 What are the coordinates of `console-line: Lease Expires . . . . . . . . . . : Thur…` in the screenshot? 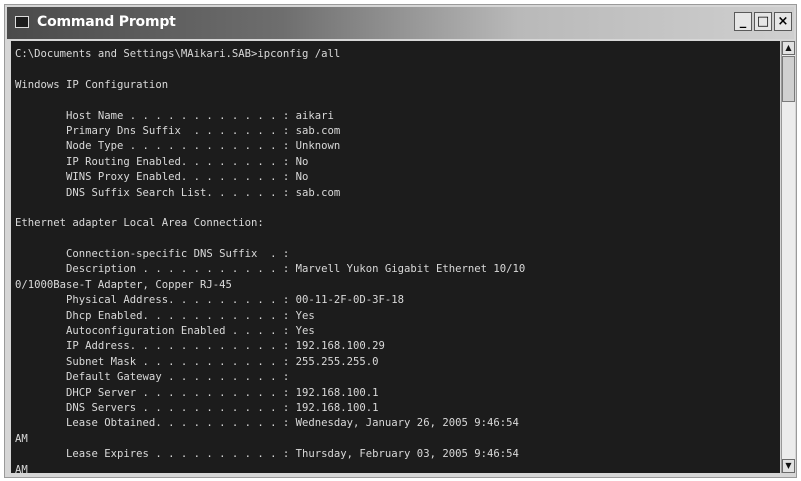 It's located at (267, 454).